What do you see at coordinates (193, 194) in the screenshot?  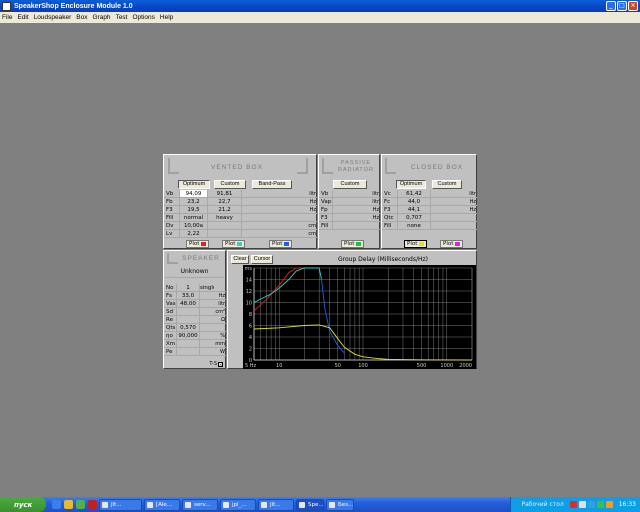 I see `vented-optimum-value: 94,09` at bounding box center [193, 194].